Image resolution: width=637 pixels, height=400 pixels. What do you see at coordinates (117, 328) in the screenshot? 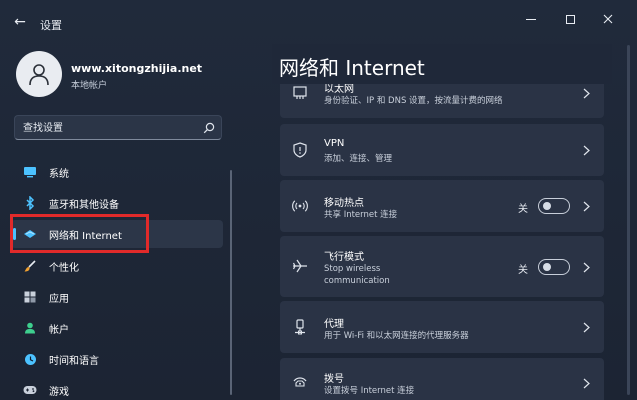
I see `sidebar-item-accounts: 帐户` at bounding box center [117, 328].